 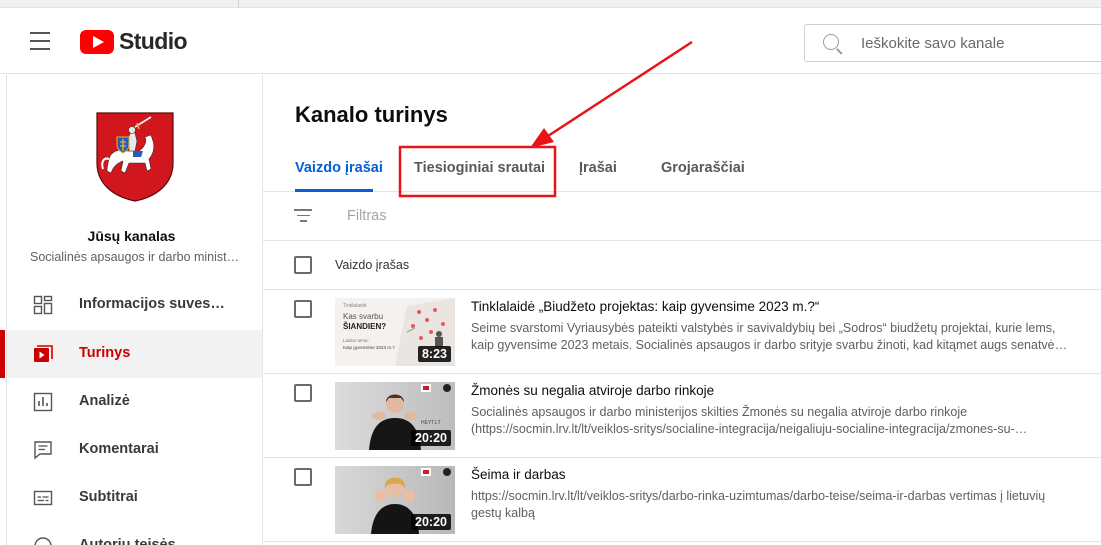 What do you see at coordinates (682, 216) in the screenshot?
I see `filter-bar: Filtras` at bounding box center [682, 216].